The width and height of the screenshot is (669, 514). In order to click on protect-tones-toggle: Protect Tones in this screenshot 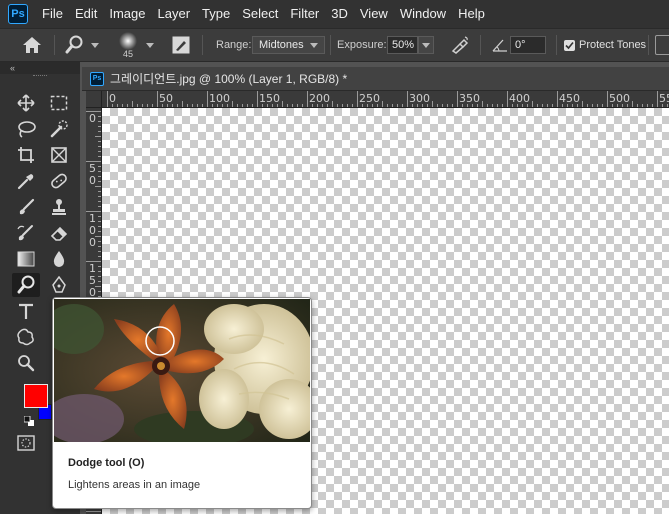, I will do `click(605, 45)`.